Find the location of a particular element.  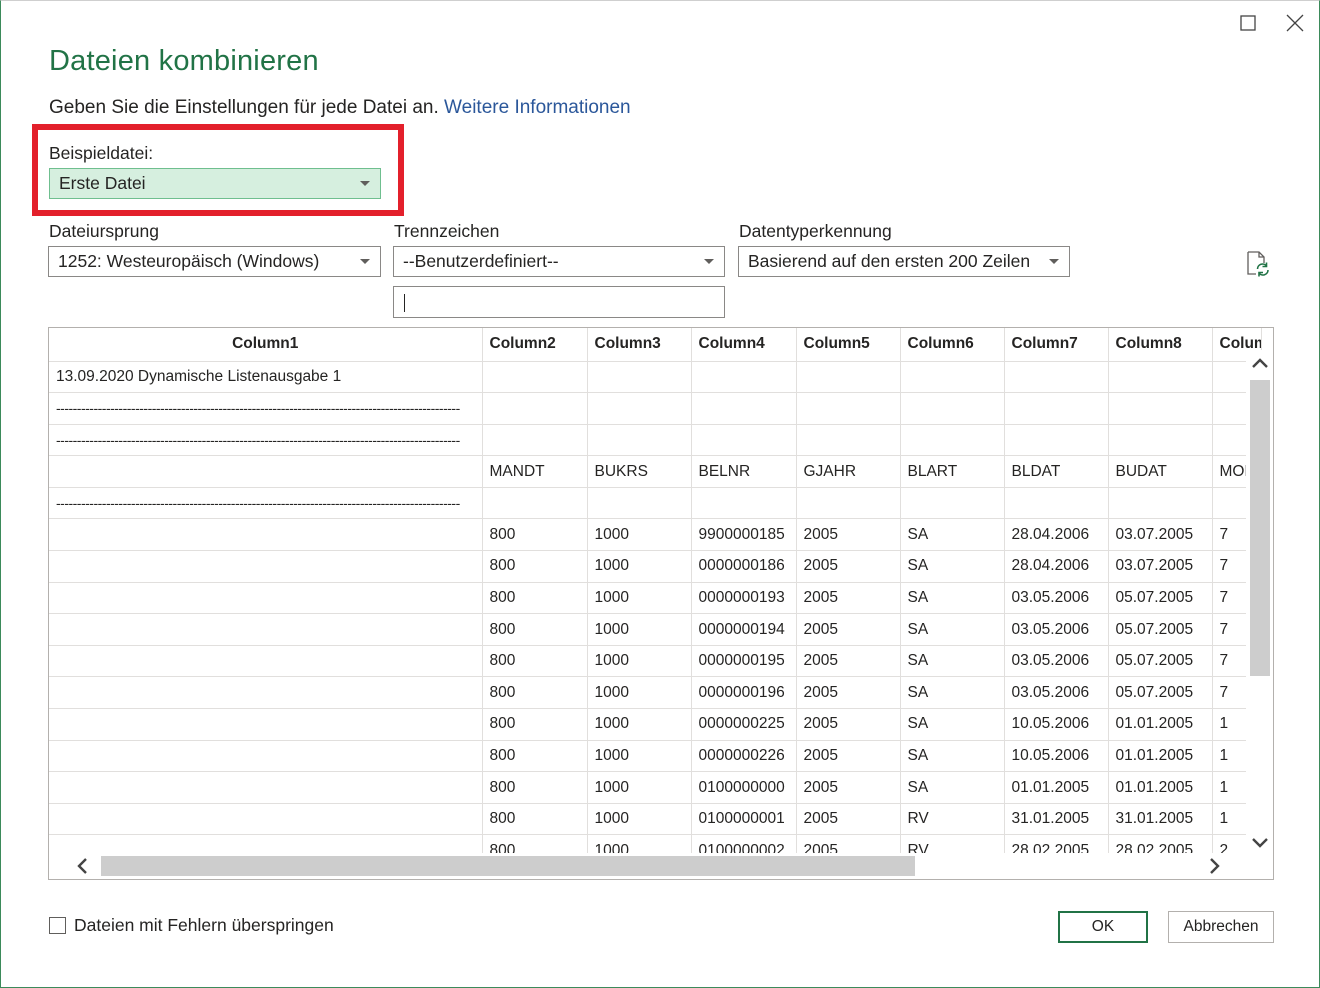

vertical-scrollbar is located at coordinates (1259, 602).